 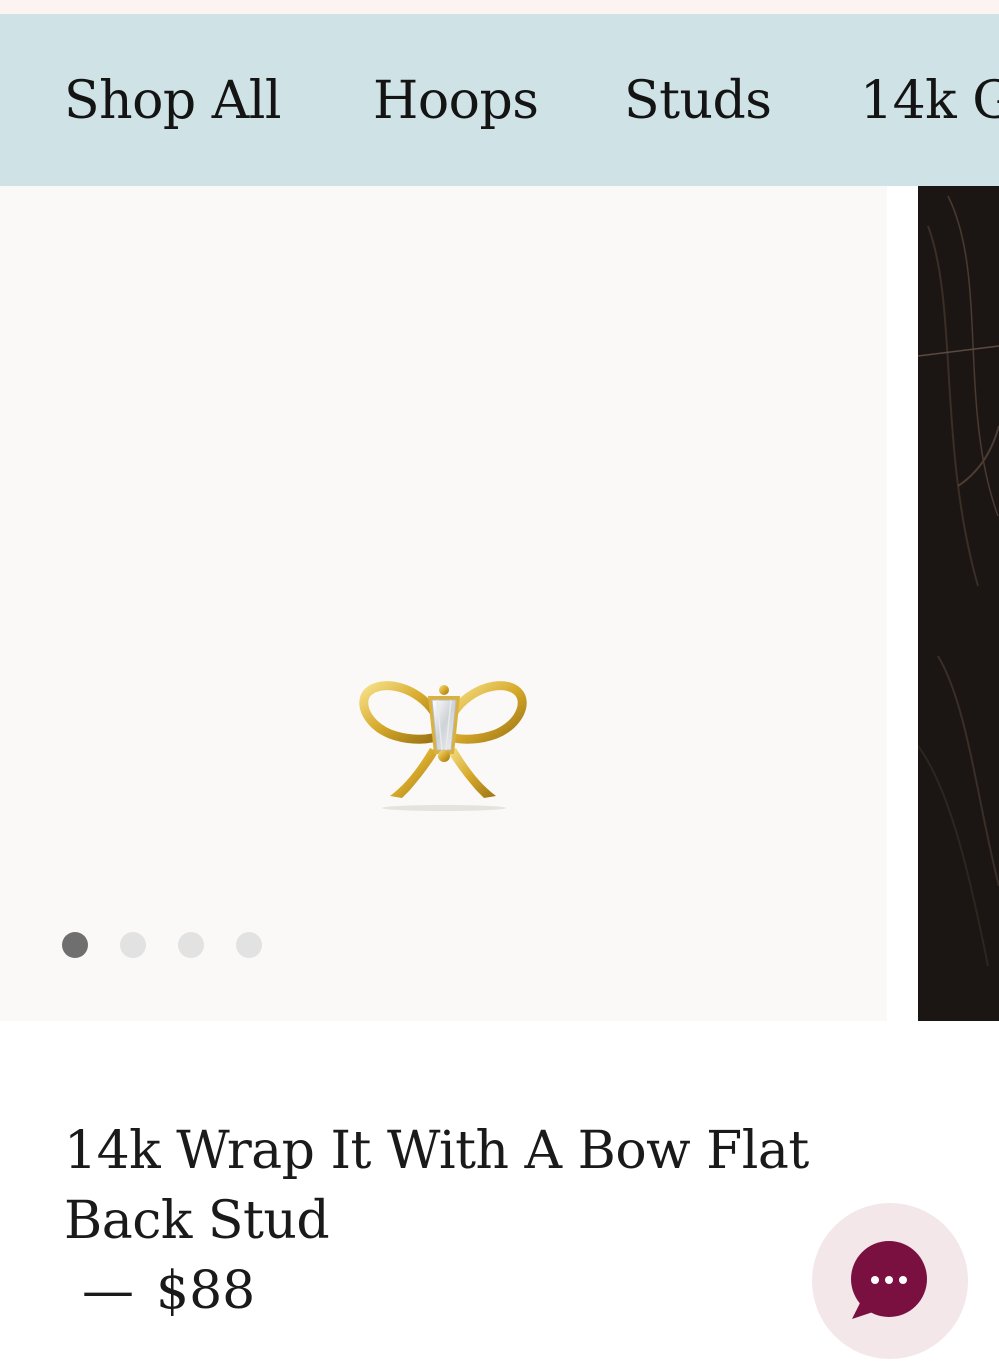 I want to click on price-row: — $88, so click(x=168, y=1291).